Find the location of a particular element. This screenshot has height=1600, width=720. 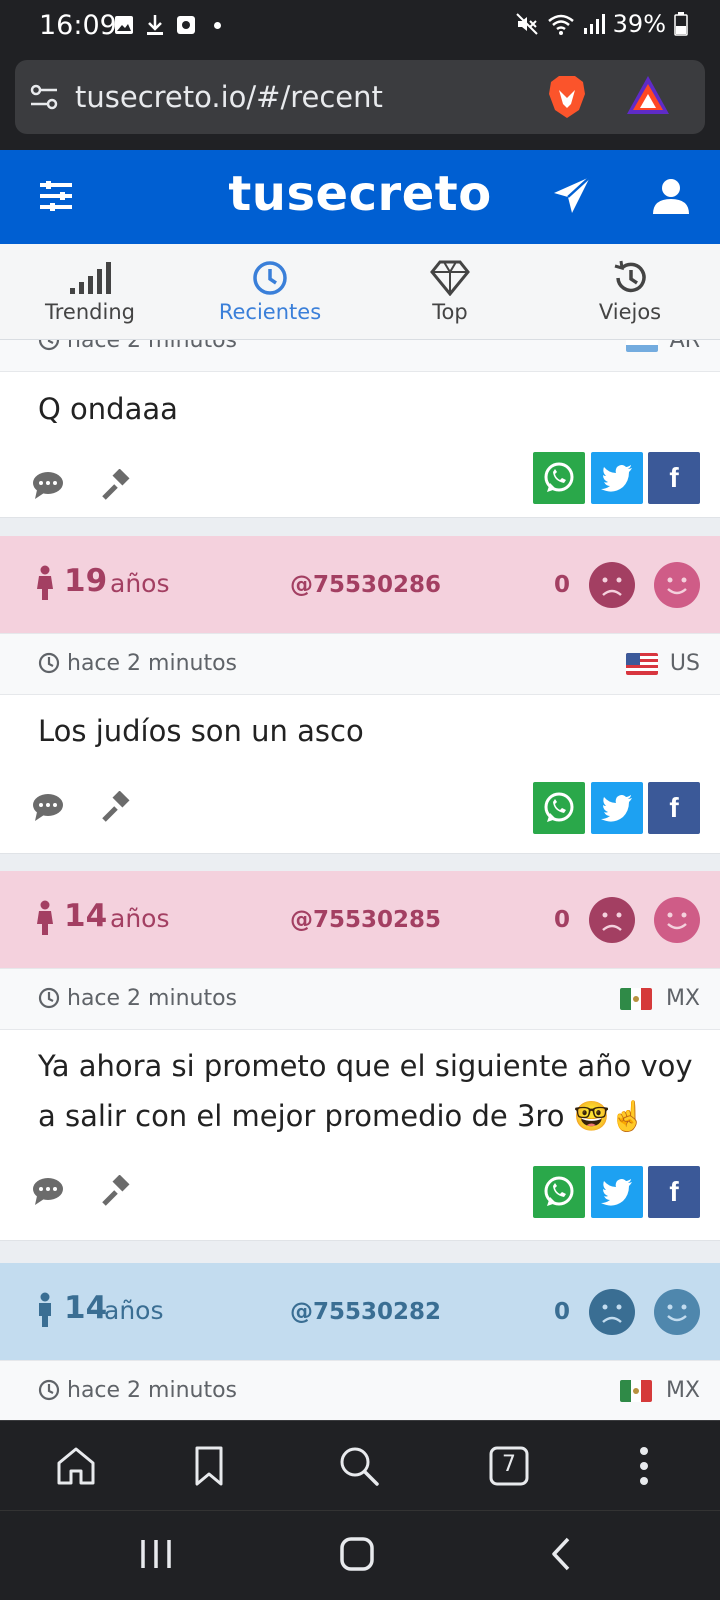

diamond-icon is located at coordinates (450, 278).